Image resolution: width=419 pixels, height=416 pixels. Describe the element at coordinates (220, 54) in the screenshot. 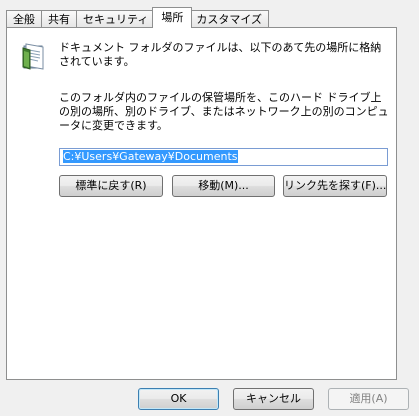

I see `intro-text: ドキュメント フォルダのファイルは、以下のあて先の場所に格納されています。` at that location.